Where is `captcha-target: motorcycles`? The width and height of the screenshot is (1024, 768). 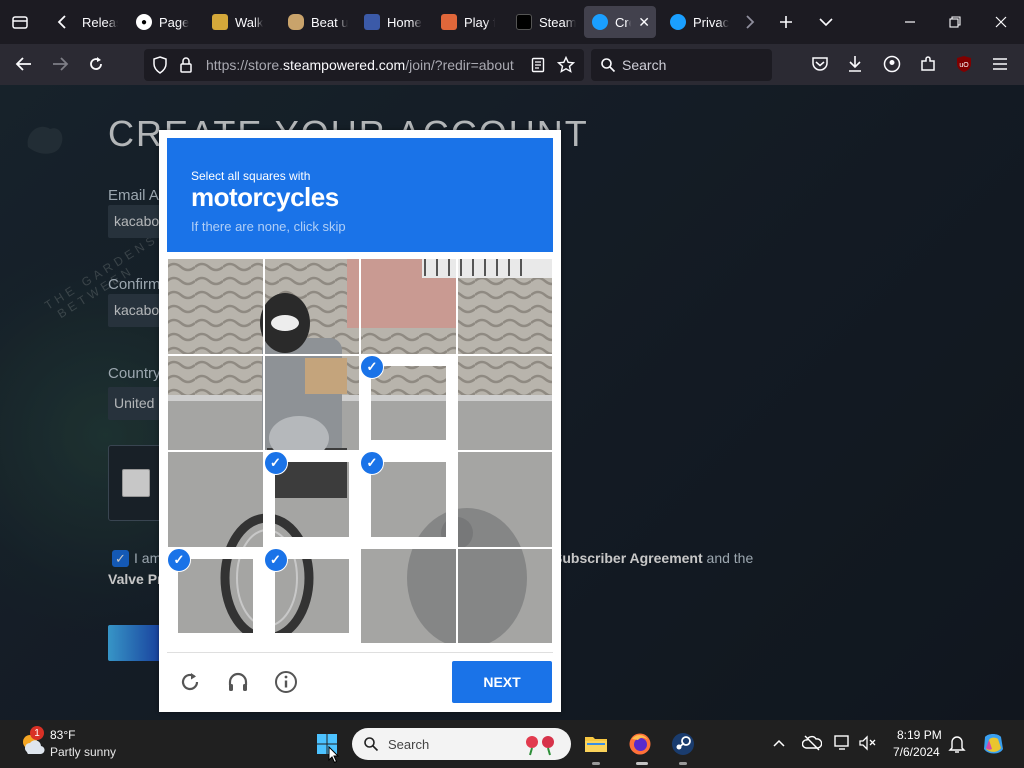 captcha-target: motorcycles is located at coordinates (265, 197).